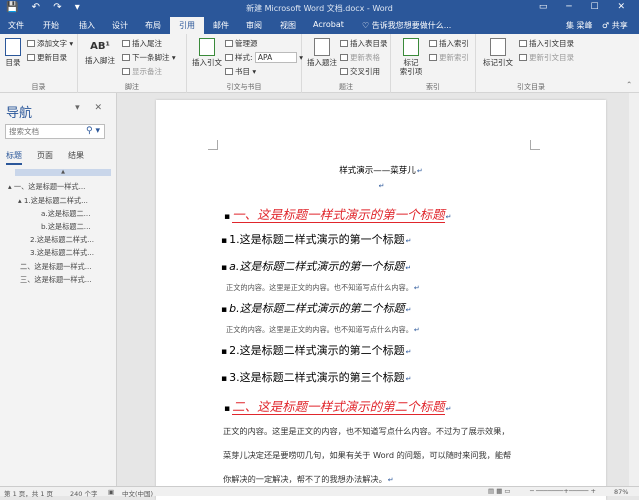 This screenshot has height=500, width=639. Describe the element at coordinates (360, 71) in the screenshot. I see `cross-reference-button: 交叉引用` at that location.